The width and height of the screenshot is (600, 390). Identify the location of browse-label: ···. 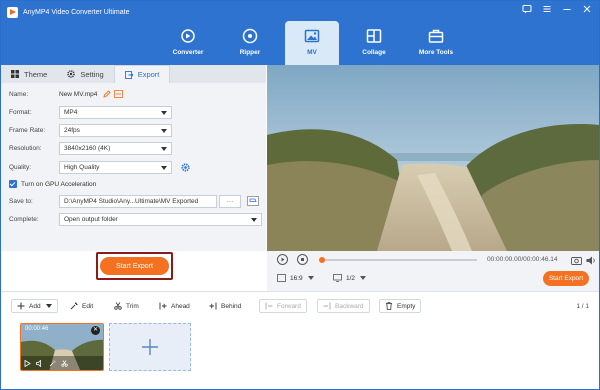
(230, 201).